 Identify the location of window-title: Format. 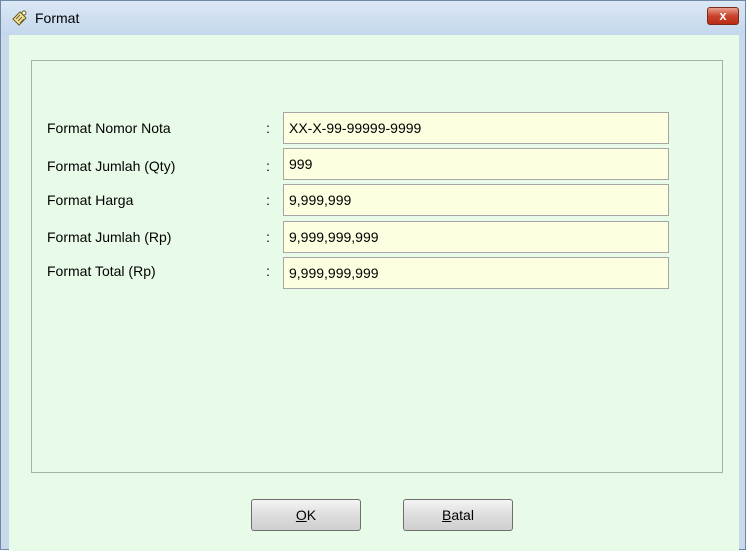
(57, 18).